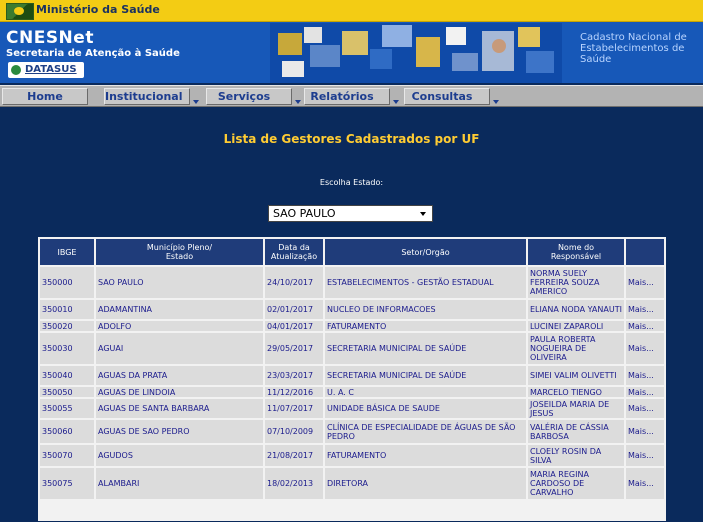 The image size is (703, 522). Describe the element at coordinates (67, 252) in the screenshot. I see `header-ibge: IBGE` at that location.